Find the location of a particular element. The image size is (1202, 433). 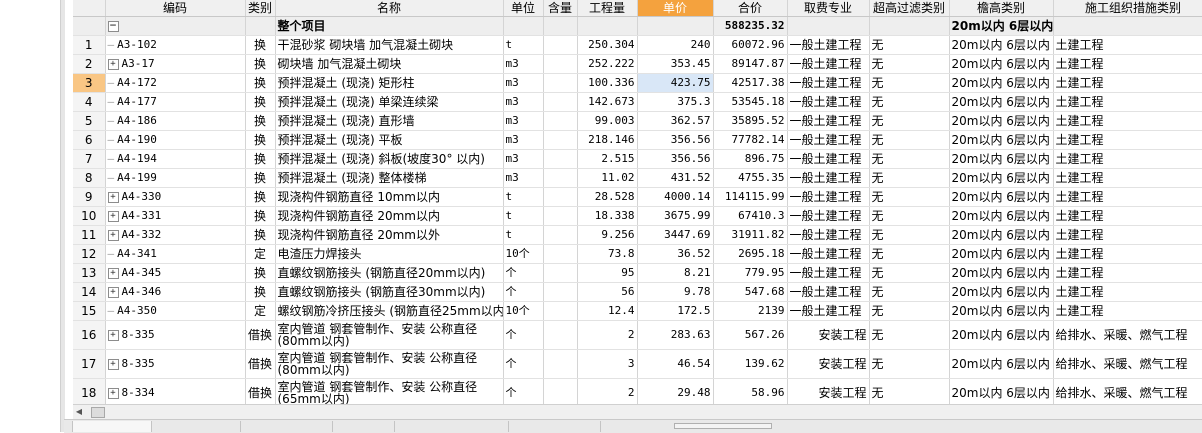

code-cell: +8-335 is located at coordinates (175, 364).